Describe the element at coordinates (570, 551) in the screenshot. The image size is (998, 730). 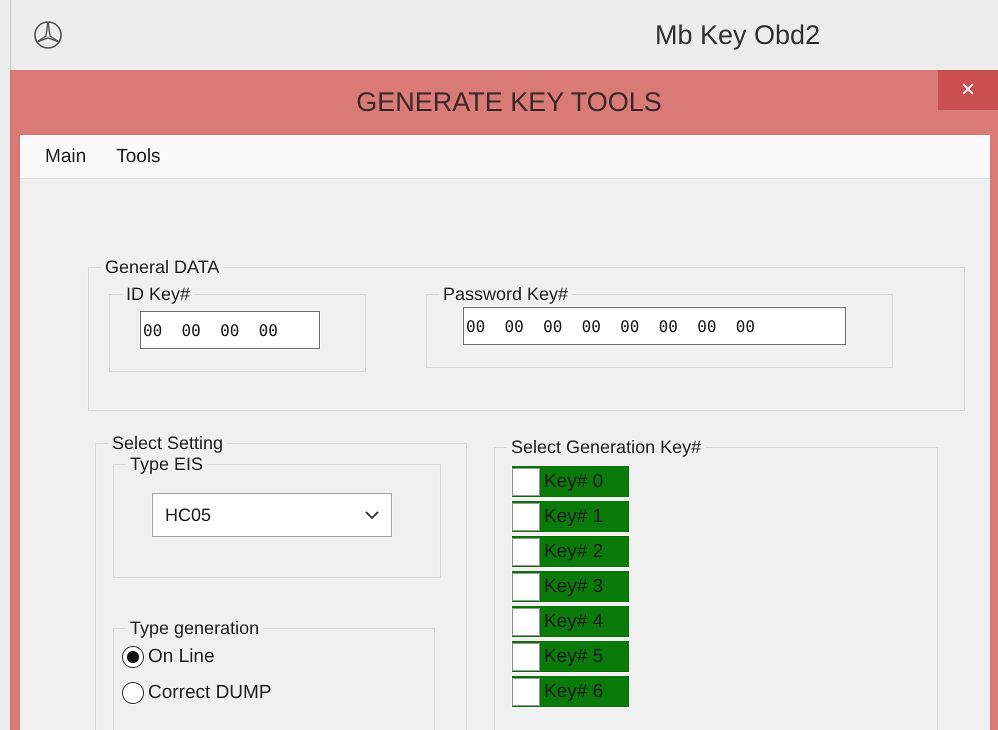
I see `key-checkbox-item: Key# 2` at that location.